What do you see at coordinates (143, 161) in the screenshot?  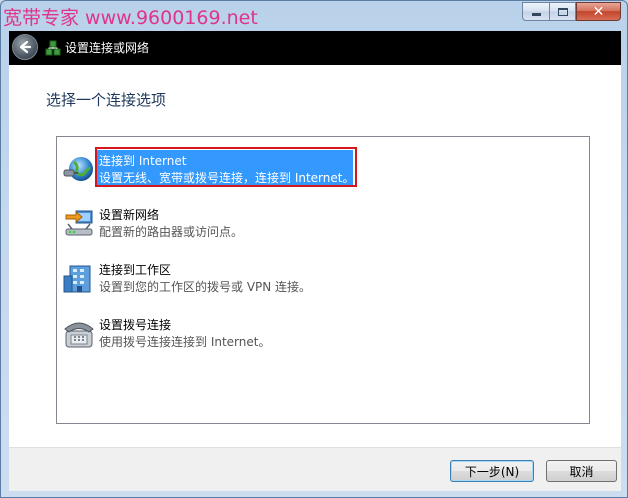 I see `option-title: 连接到 Internet` at bounding box center [143, 161].